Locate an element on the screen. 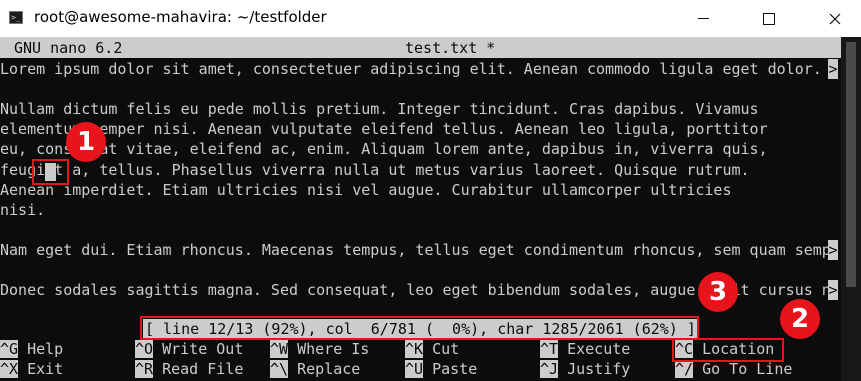  maximize-button is located at coordinates (769, 18).